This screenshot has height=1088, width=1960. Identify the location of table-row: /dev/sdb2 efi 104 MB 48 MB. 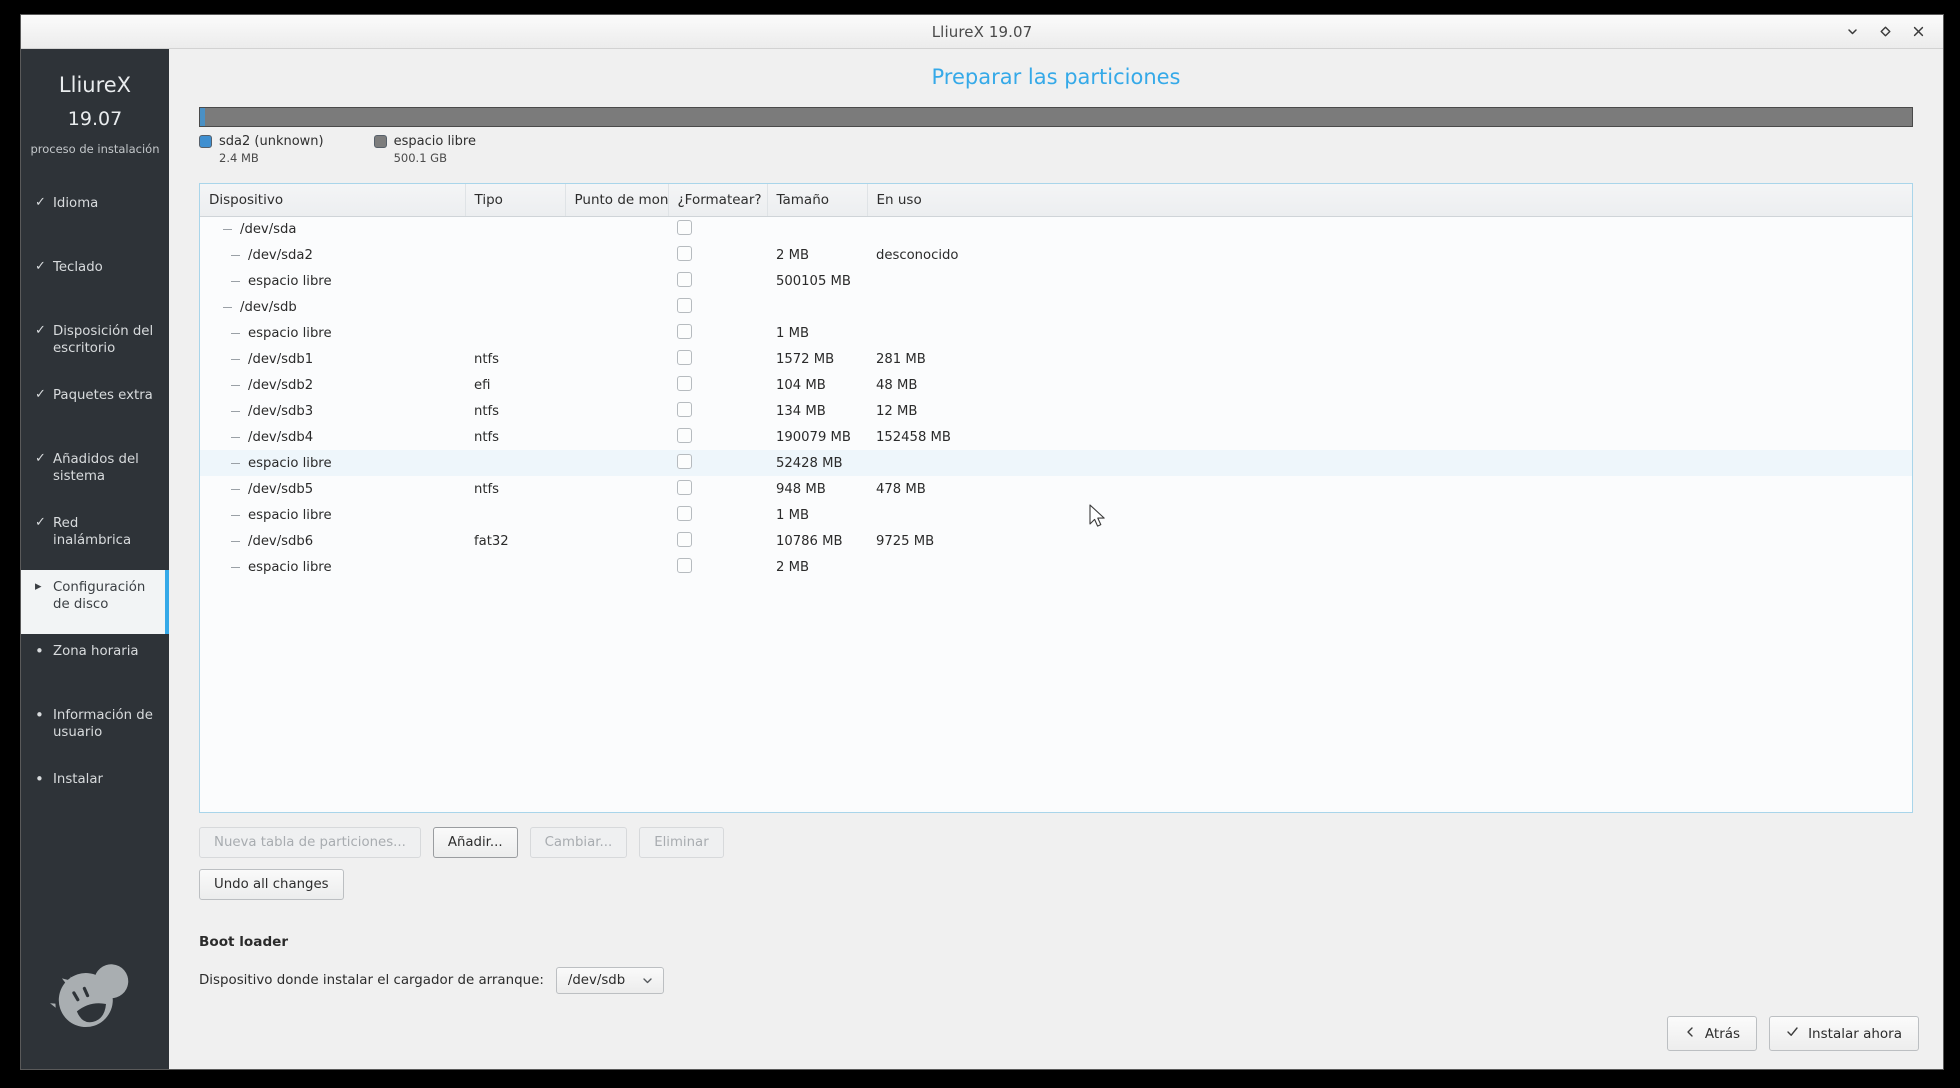
(1056, 385).